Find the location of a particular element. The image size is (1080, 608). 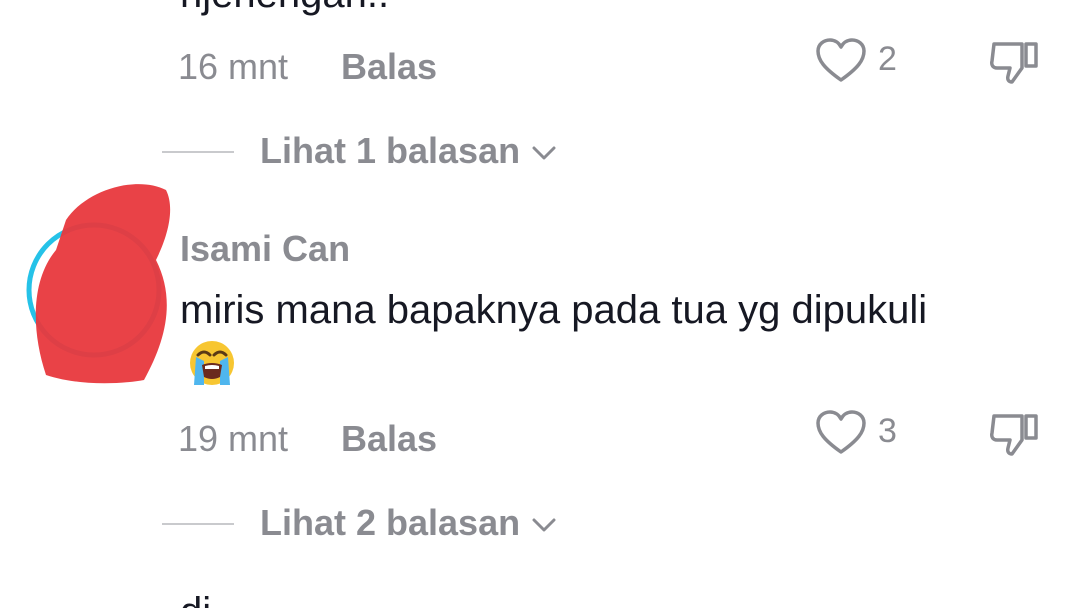

redaction-mark is located at coordinates (103, 284).